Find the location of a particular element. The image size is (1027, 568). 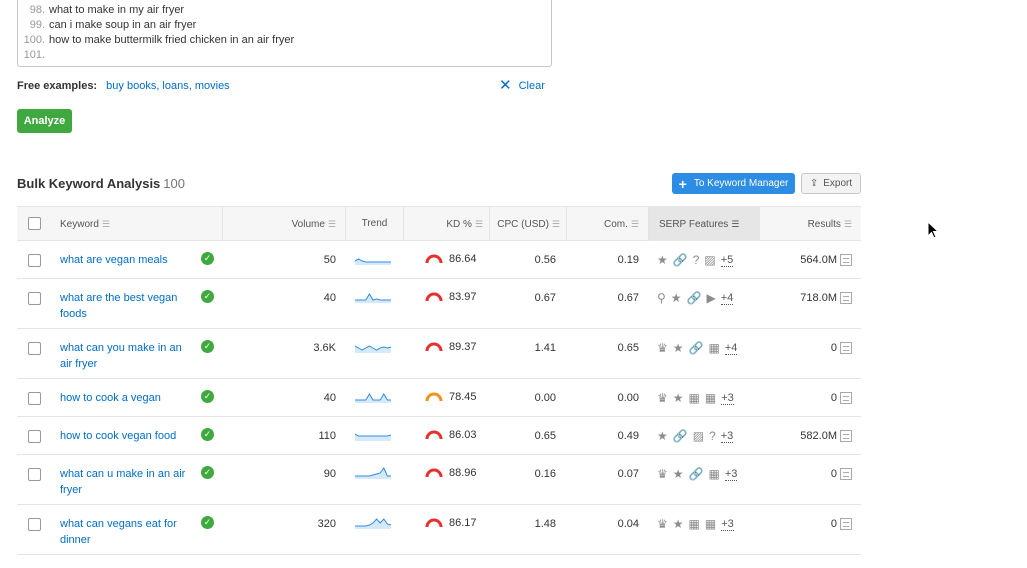

serp-features-cell: ★ 🔗? ▨ +5 is located at coordinates (697, 260).